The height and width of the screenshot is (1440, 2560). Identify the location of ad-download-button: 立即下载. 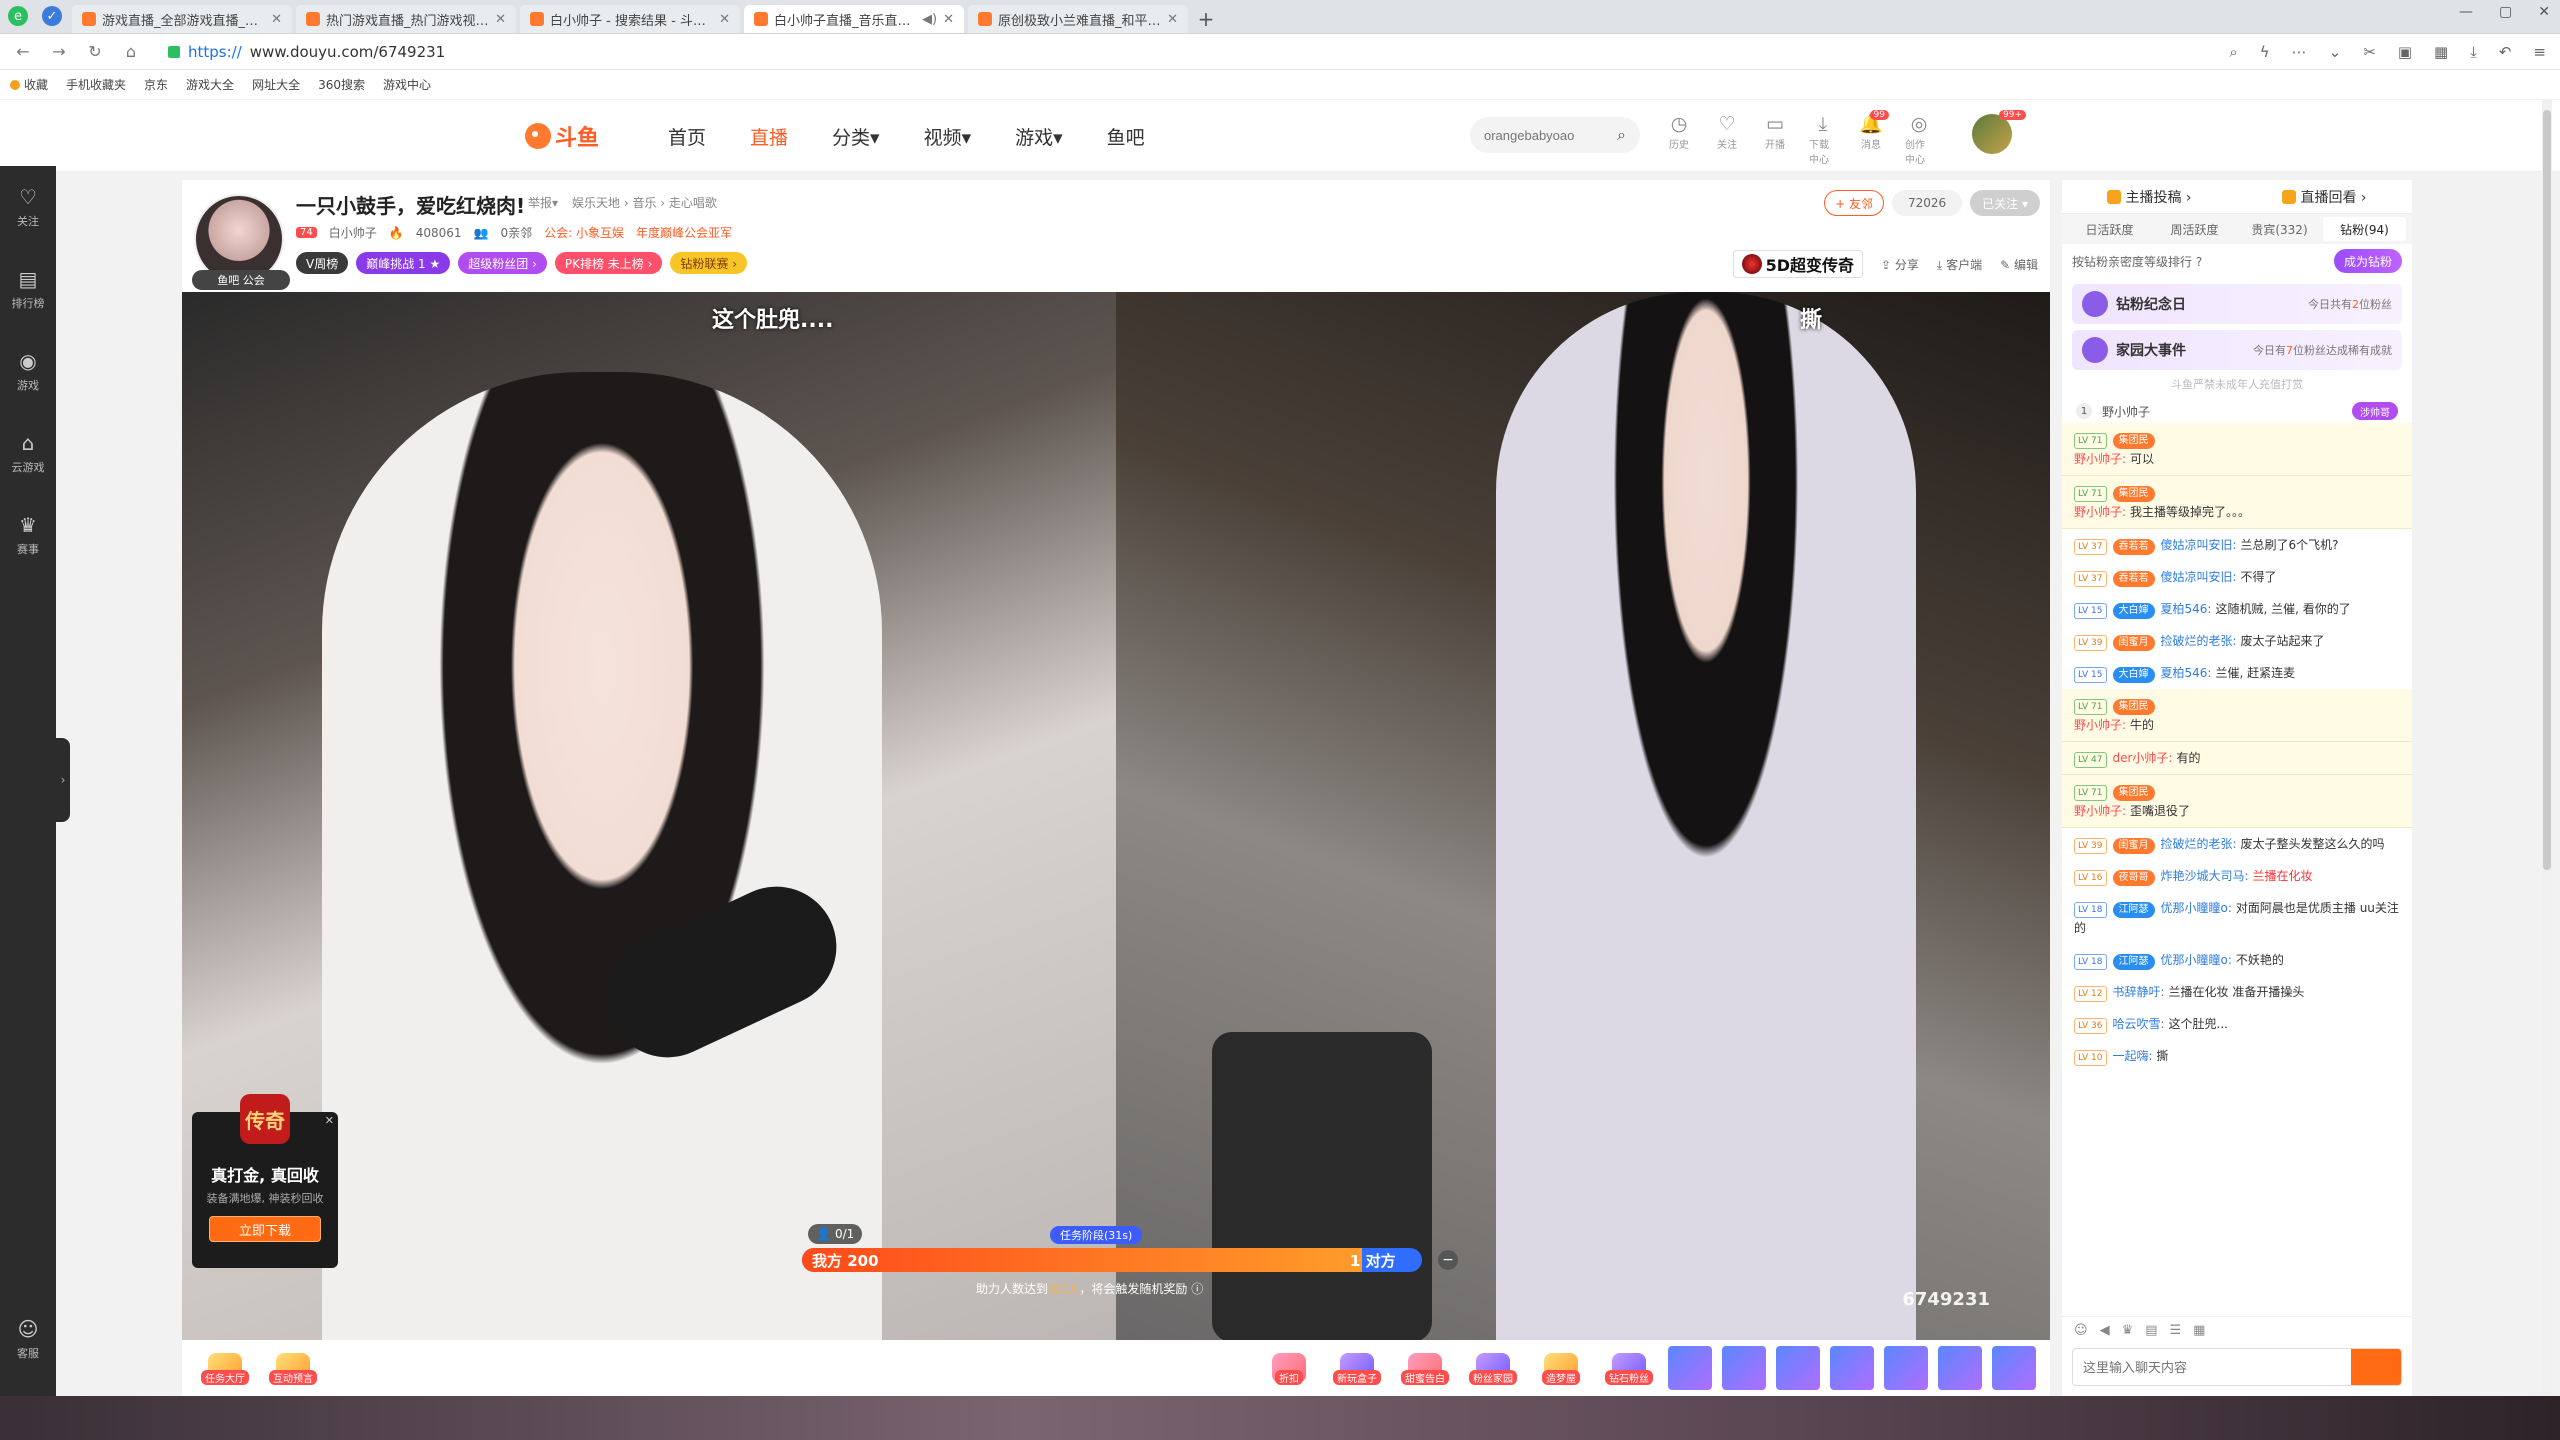
(265, 1229).